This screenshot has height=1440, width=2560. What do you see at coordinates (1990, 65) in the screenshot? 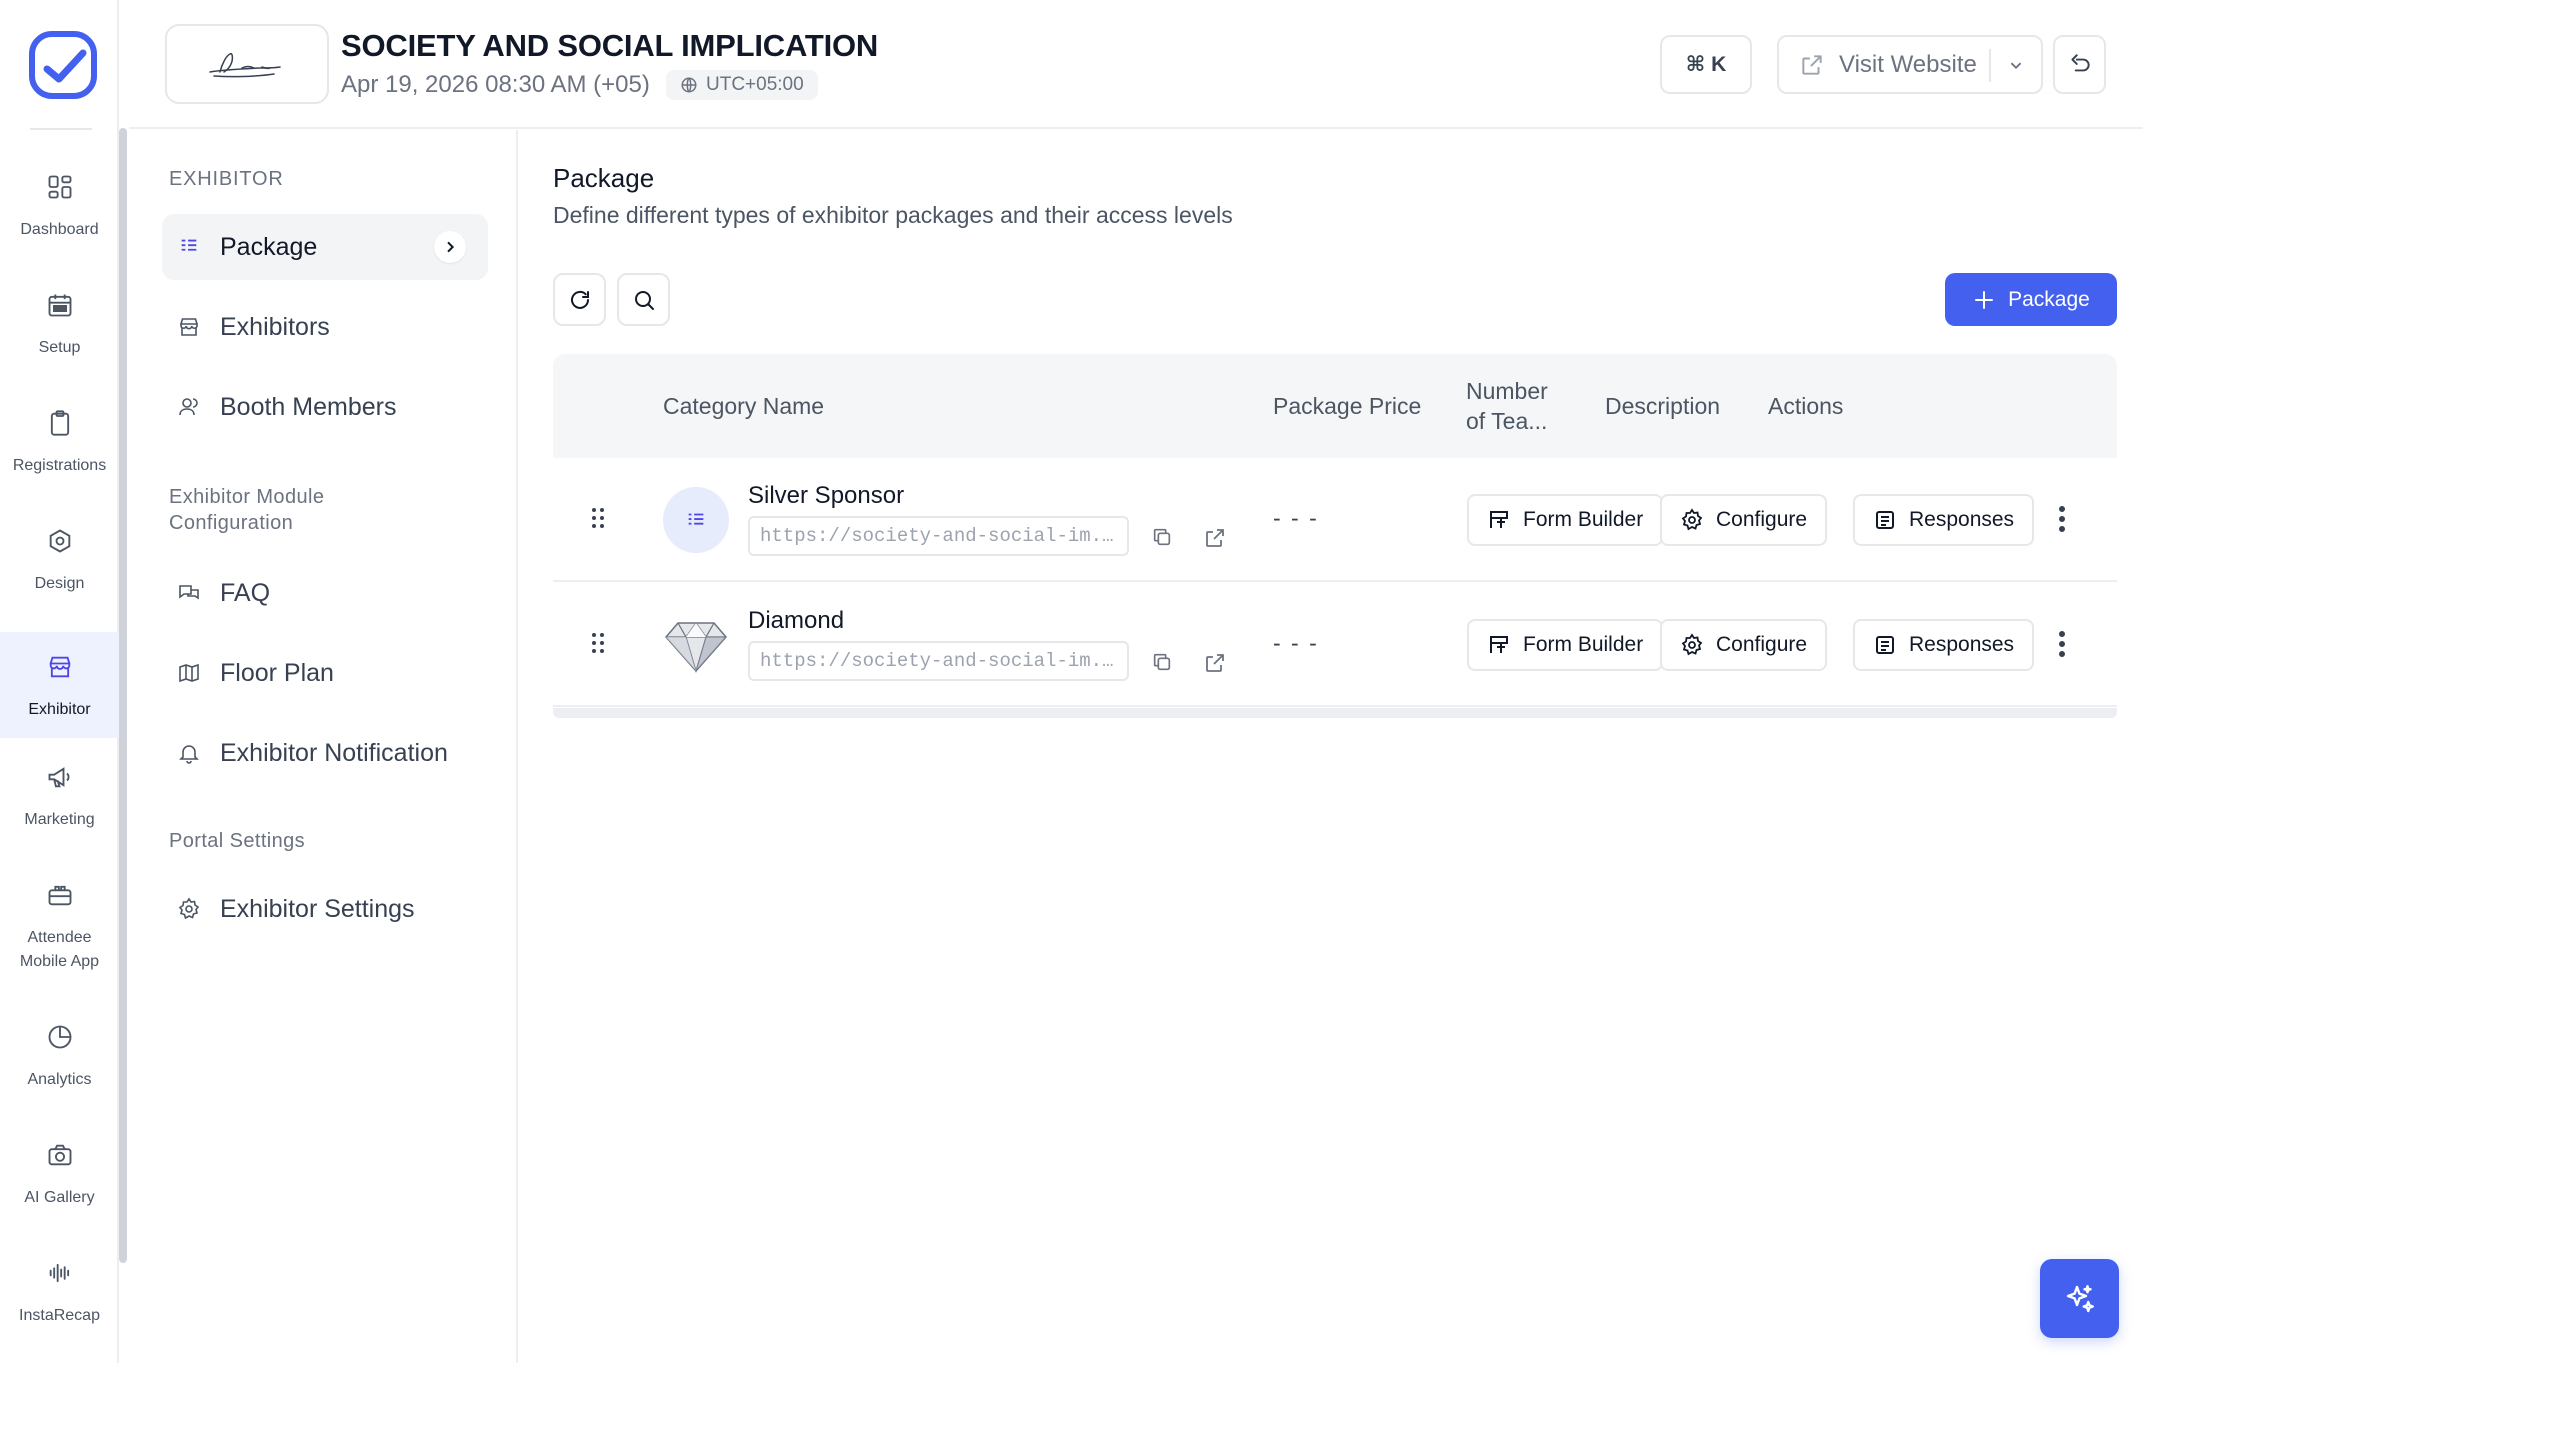
I see `split-divider` at bounding box center [1990, 65].